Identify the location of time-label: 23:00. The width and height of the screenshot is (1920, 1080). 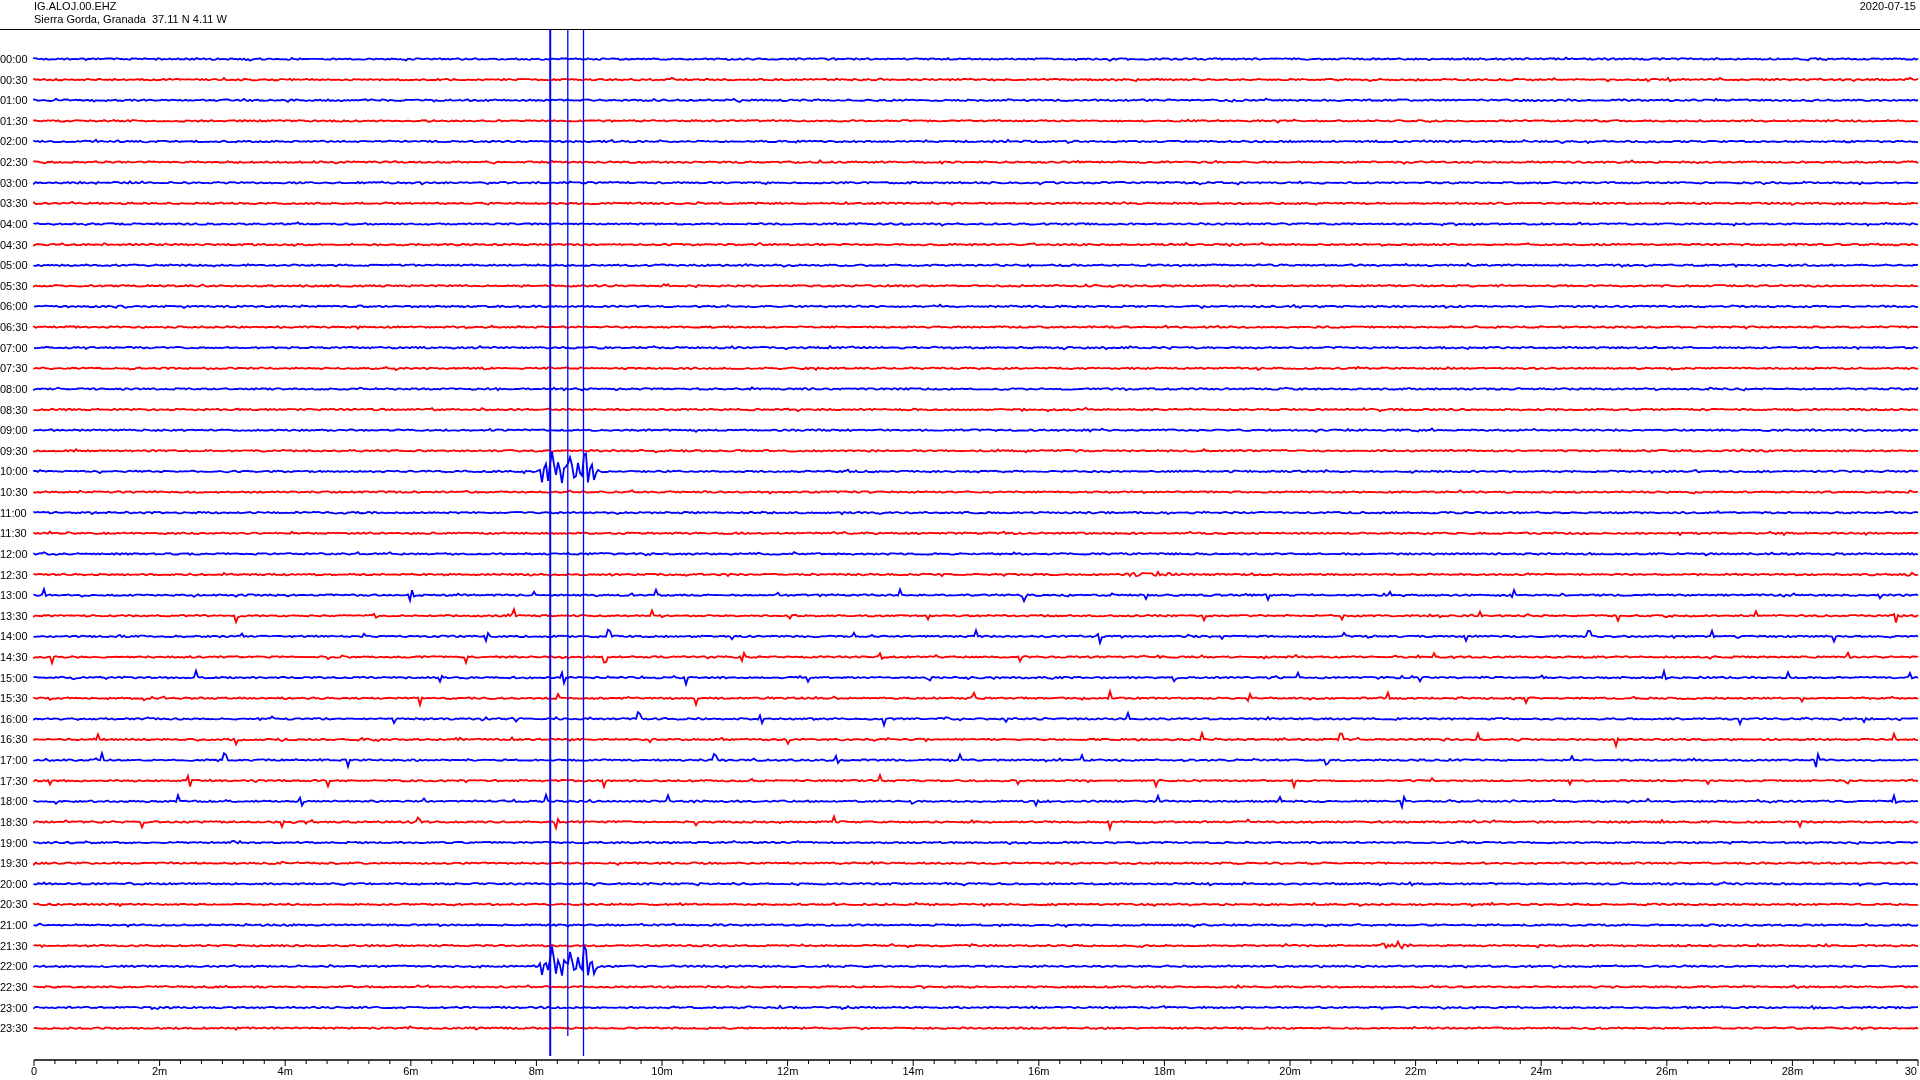
(14, 1007).